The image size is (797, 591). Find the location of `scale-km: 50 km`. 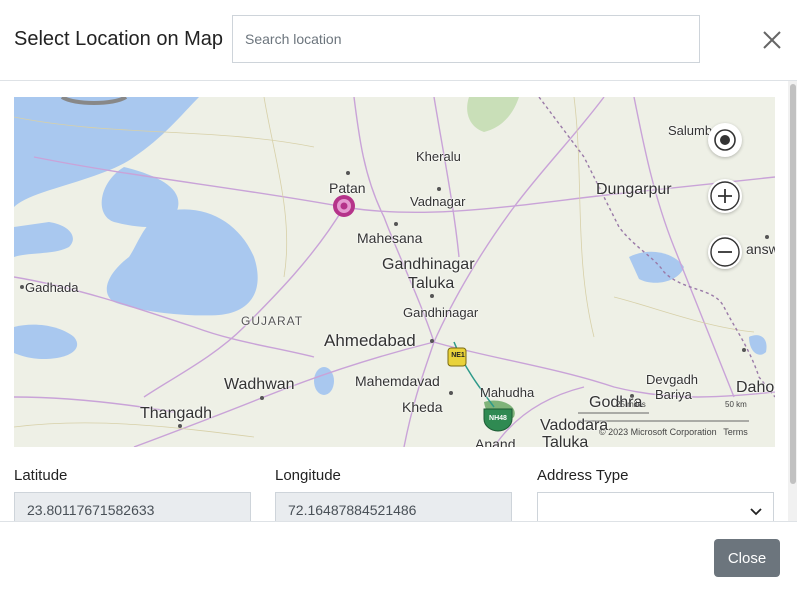

scale-km: 50 km is located at coordinates (736, 404).